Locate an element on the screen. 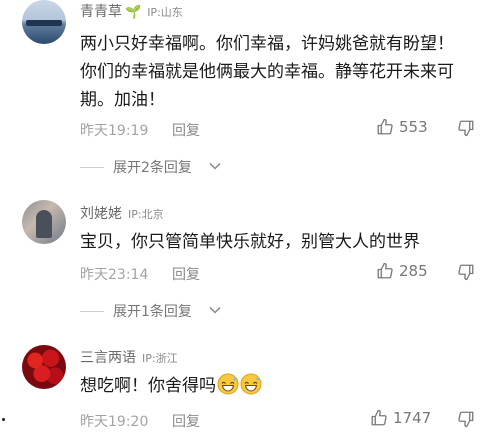 This screenshot has height=434, width=500. username: 青青草 🌱 IP:山东 is located at coordinates (131, 11).